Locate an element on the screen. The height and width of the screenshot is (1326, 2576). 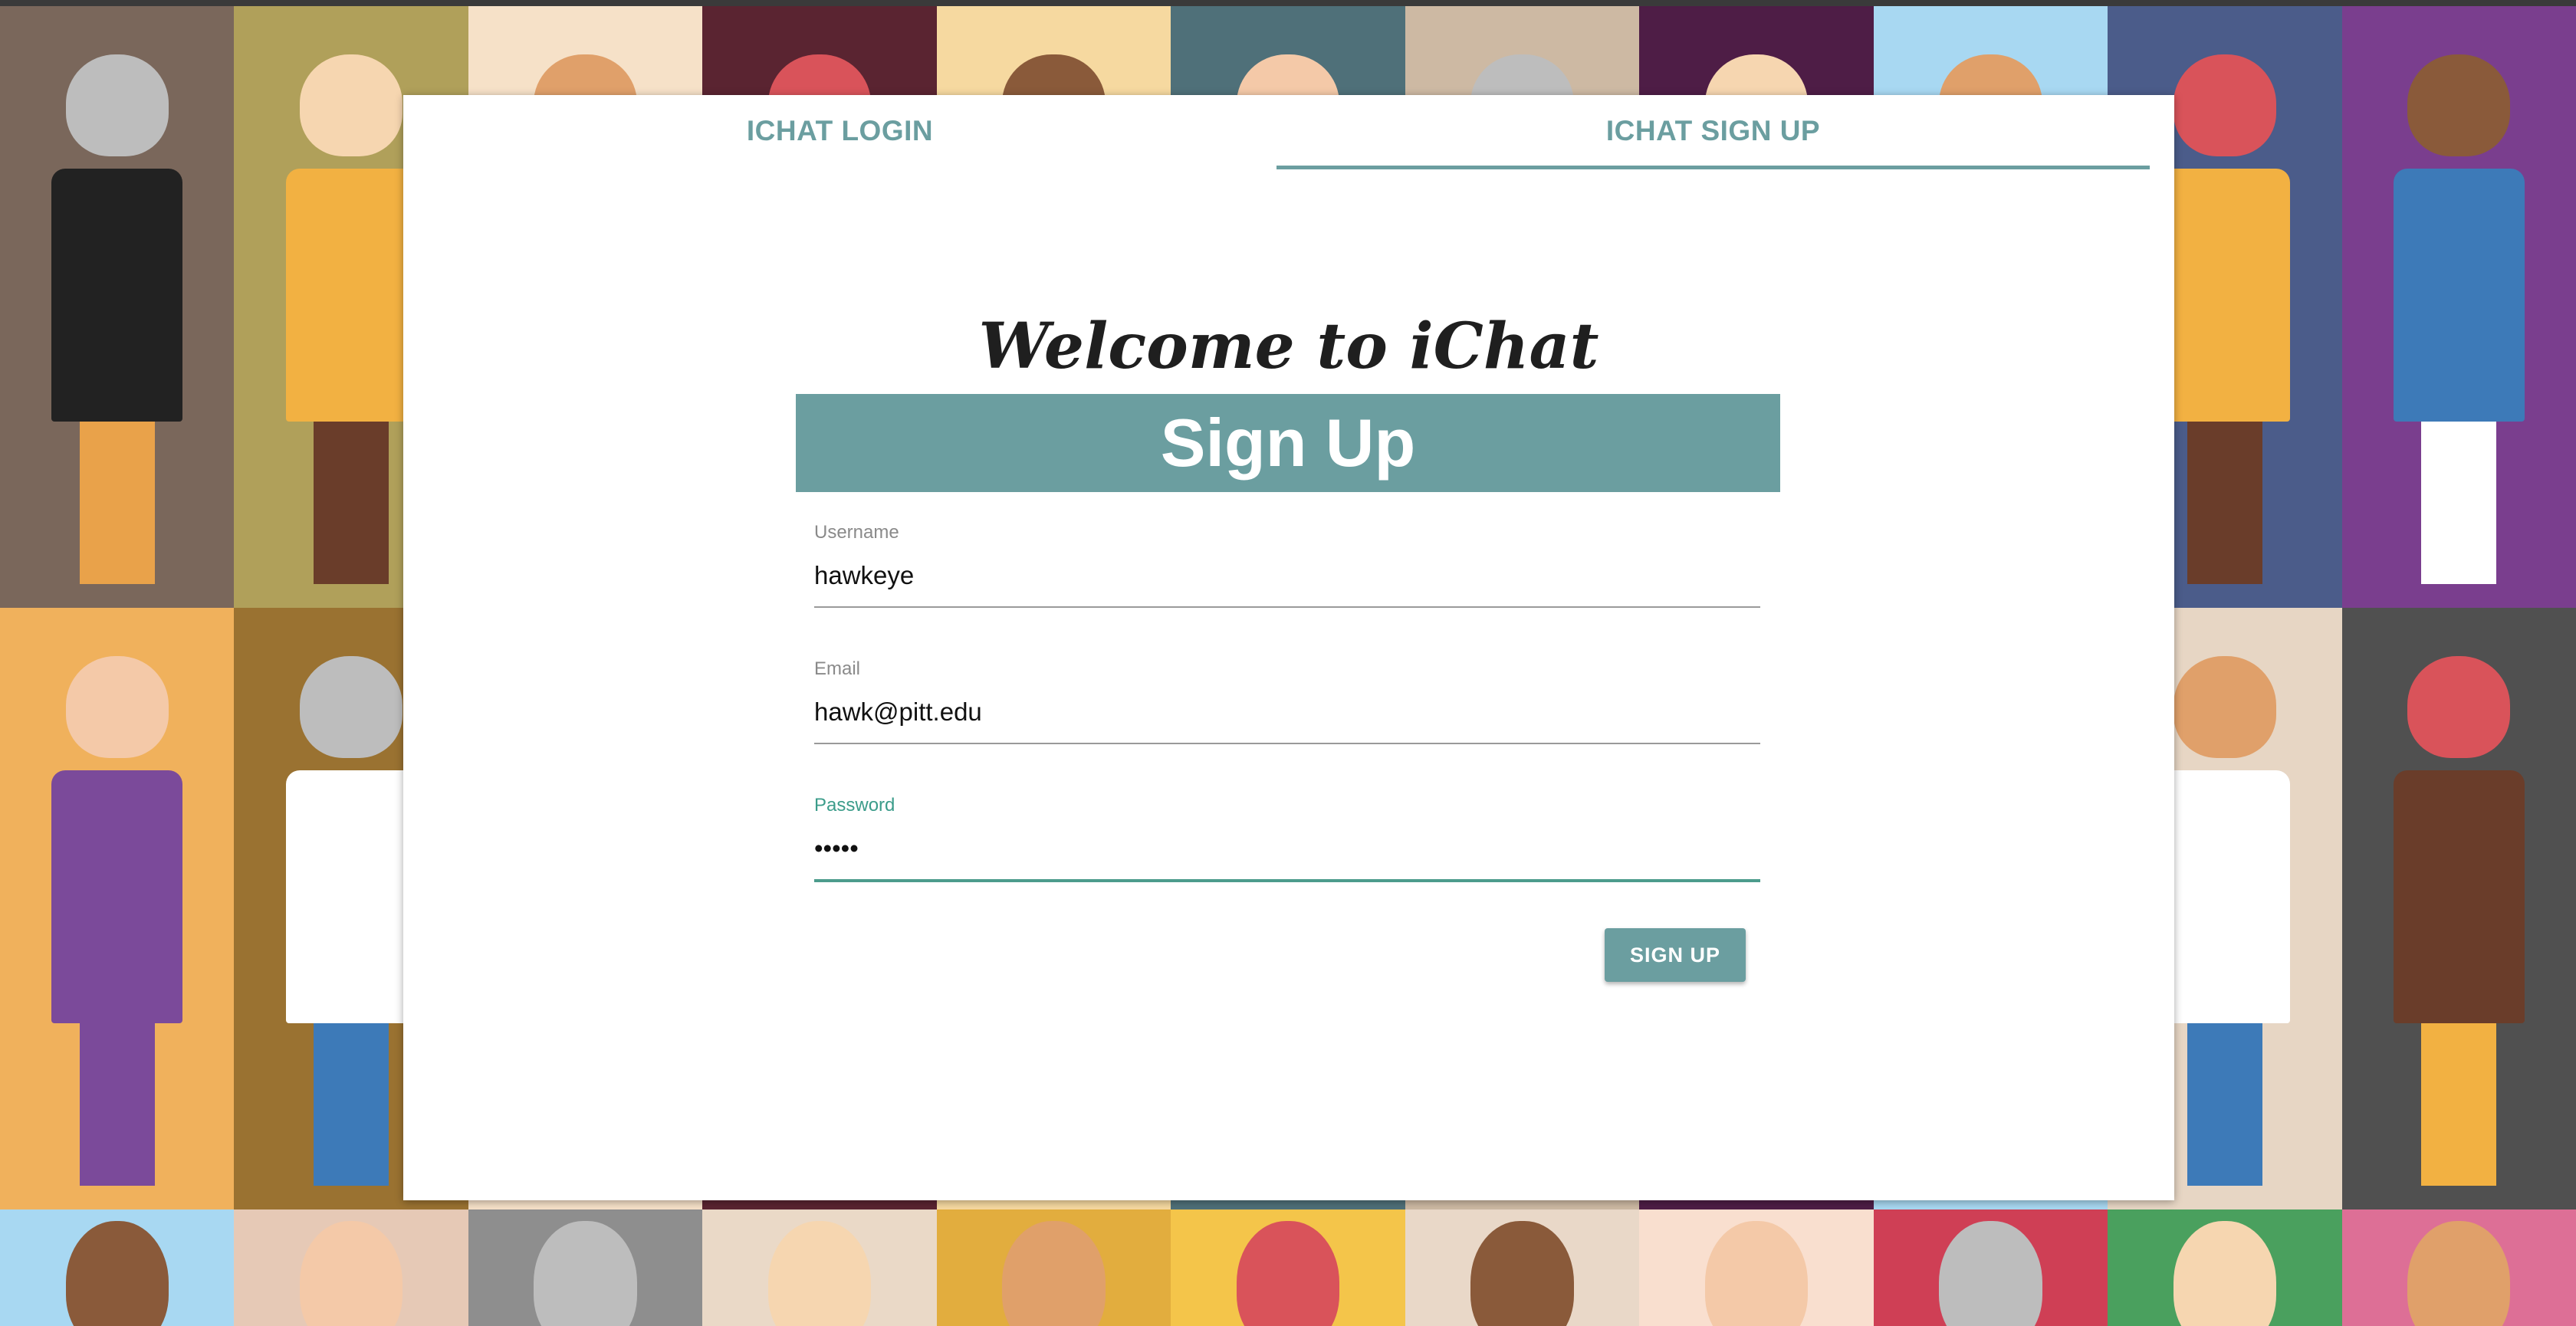
form-title-banner: Sign Up is located at coordinates (1288, 443).